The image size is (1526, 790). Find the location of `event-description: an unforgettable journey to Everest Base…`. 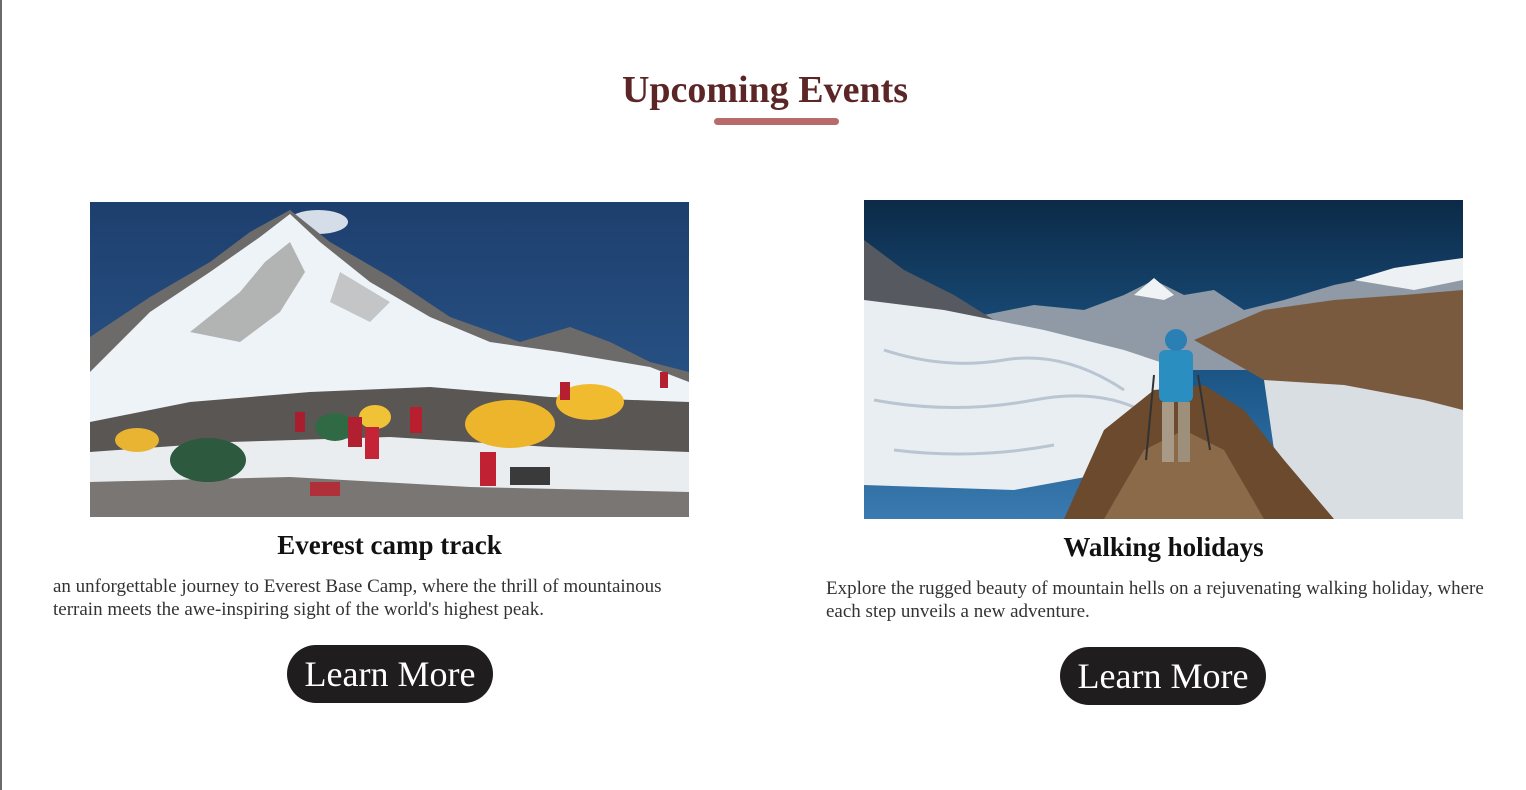

event-description: an unforgettable journey to Everest Base… is located at coordinates (357, 598).